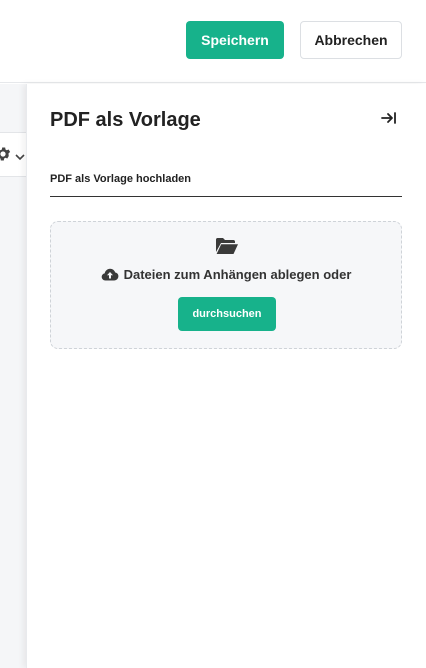  Describe the element at coordinates (235, 40) in the screenshot. I see `save-button: Speichern` at that location.